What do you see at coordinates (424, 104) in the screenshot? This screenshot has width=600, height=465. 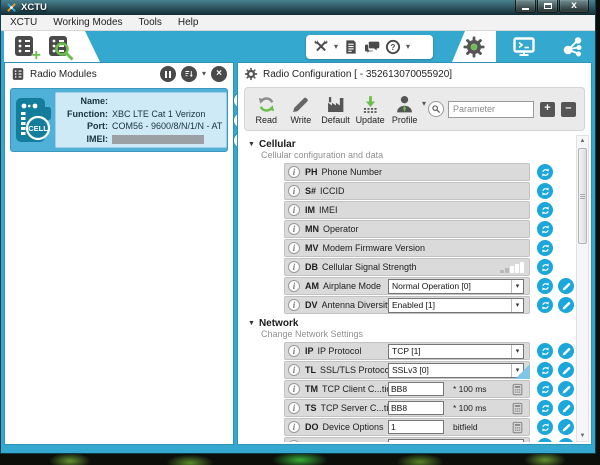 I see `profile-caret-icon: ▾` at bounding box center [424, 104].